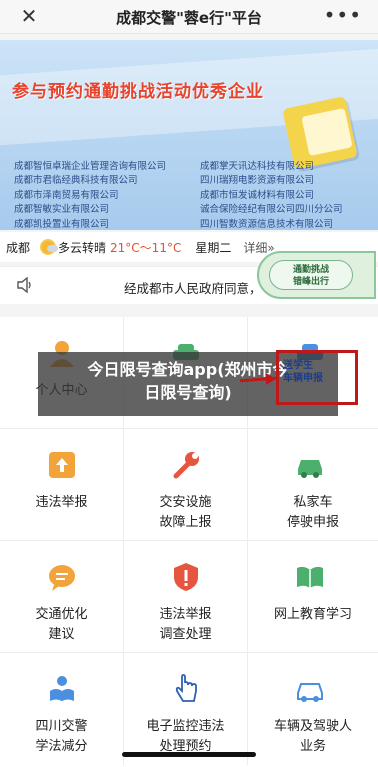  What do you see at coordinates (61, 736) in the screenshot?
I see `grid-item-label: 四川交警 学法减分` at bounding box center [61, 736].